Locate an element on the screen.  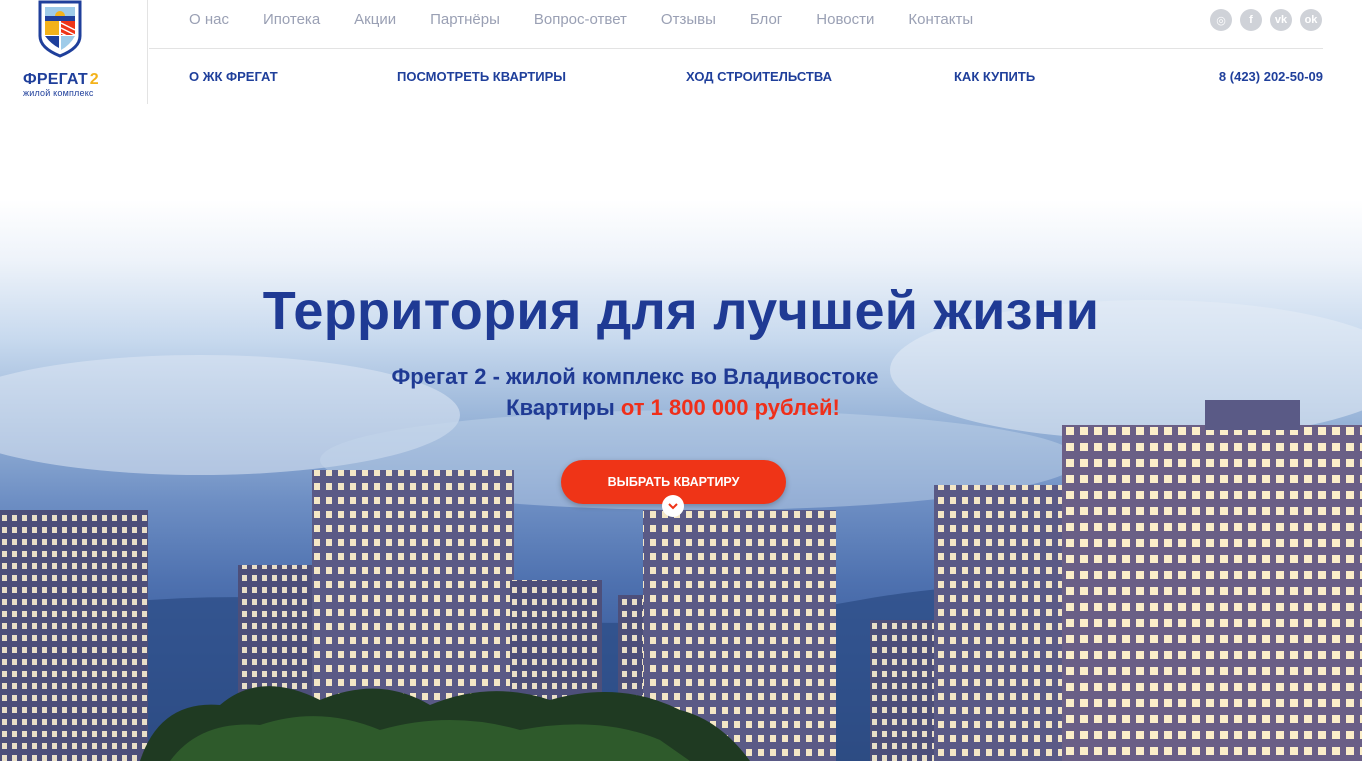
hero-price-amount: от 1 800 000 рублей! is located at coordinates (730, 407).